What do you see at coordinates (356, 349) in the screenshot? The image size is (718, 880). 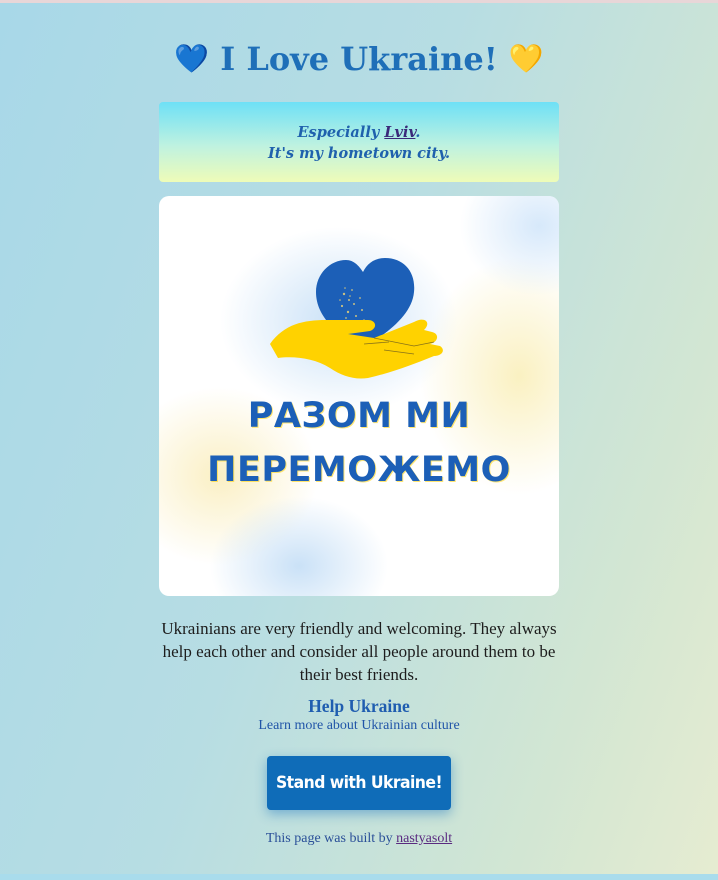 I see `hand-shape` at bounding box center [356, 349].